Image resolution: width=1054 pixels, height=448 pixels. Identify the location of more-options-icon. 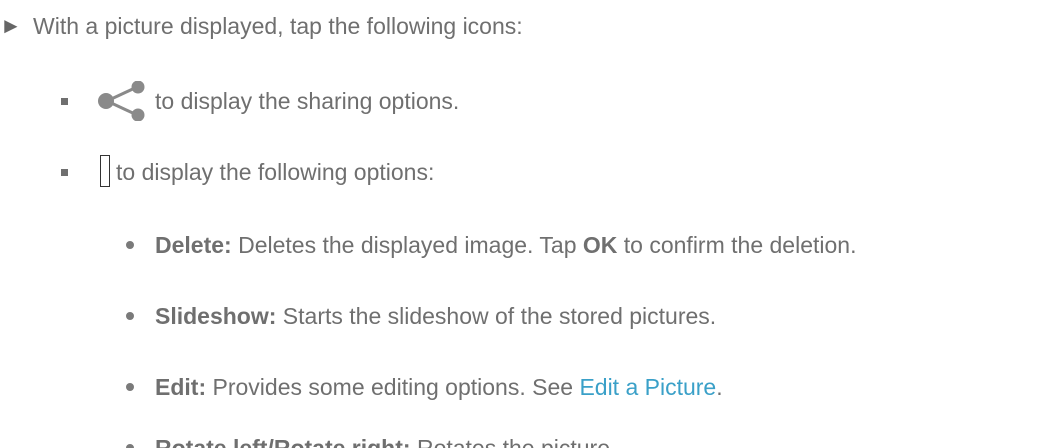
(105, 171).